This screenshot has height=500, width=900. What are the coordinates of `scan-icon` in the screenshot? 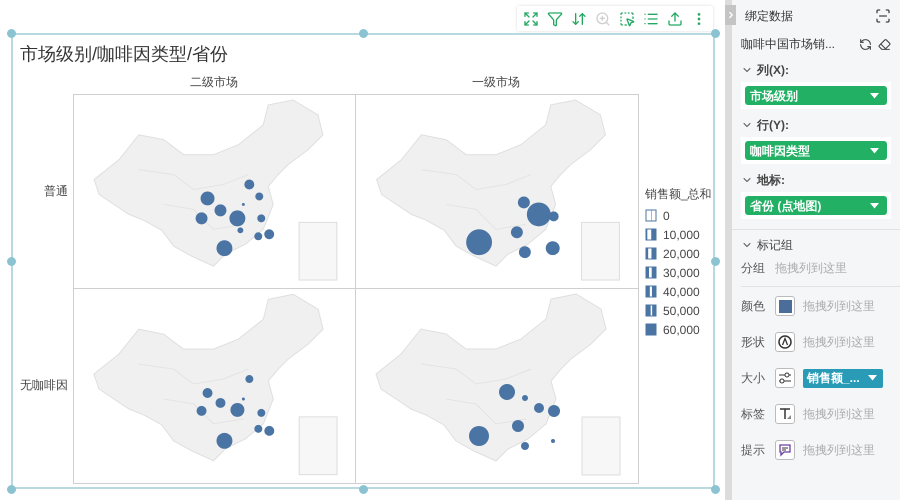 It's located at (883, 16).